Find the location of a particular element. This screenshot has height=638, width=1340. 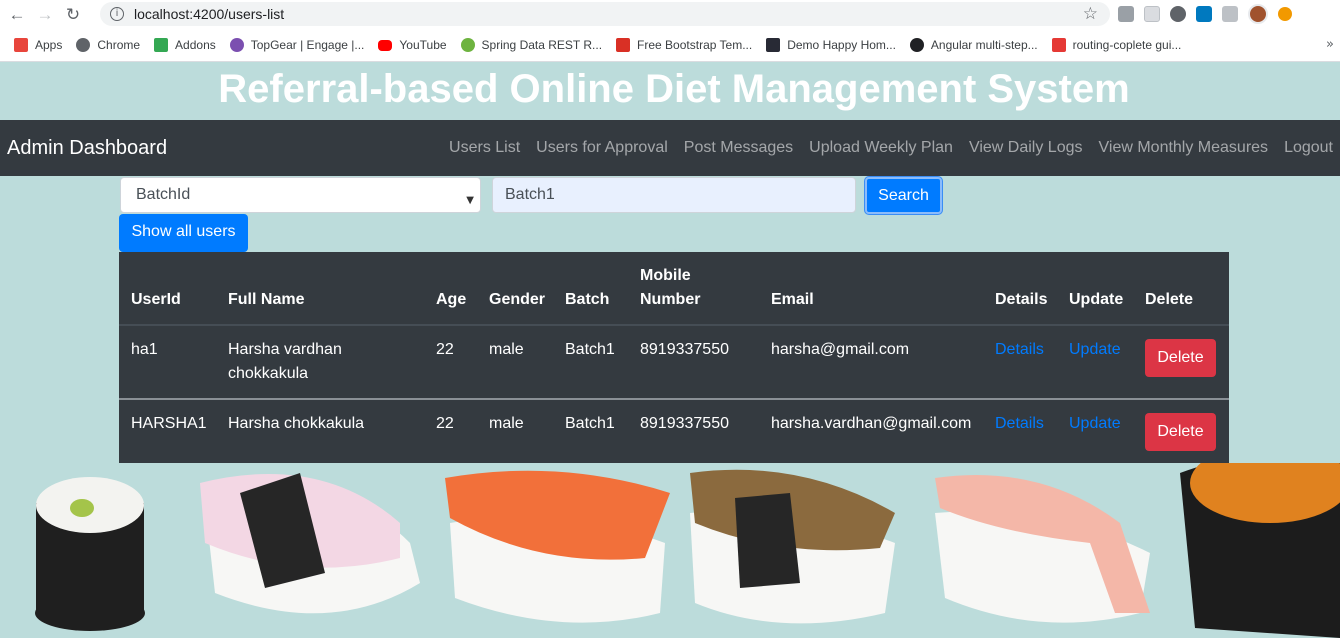

nav-view-daily-logs: View Daily Logs is located at coordinates (1026, 148).